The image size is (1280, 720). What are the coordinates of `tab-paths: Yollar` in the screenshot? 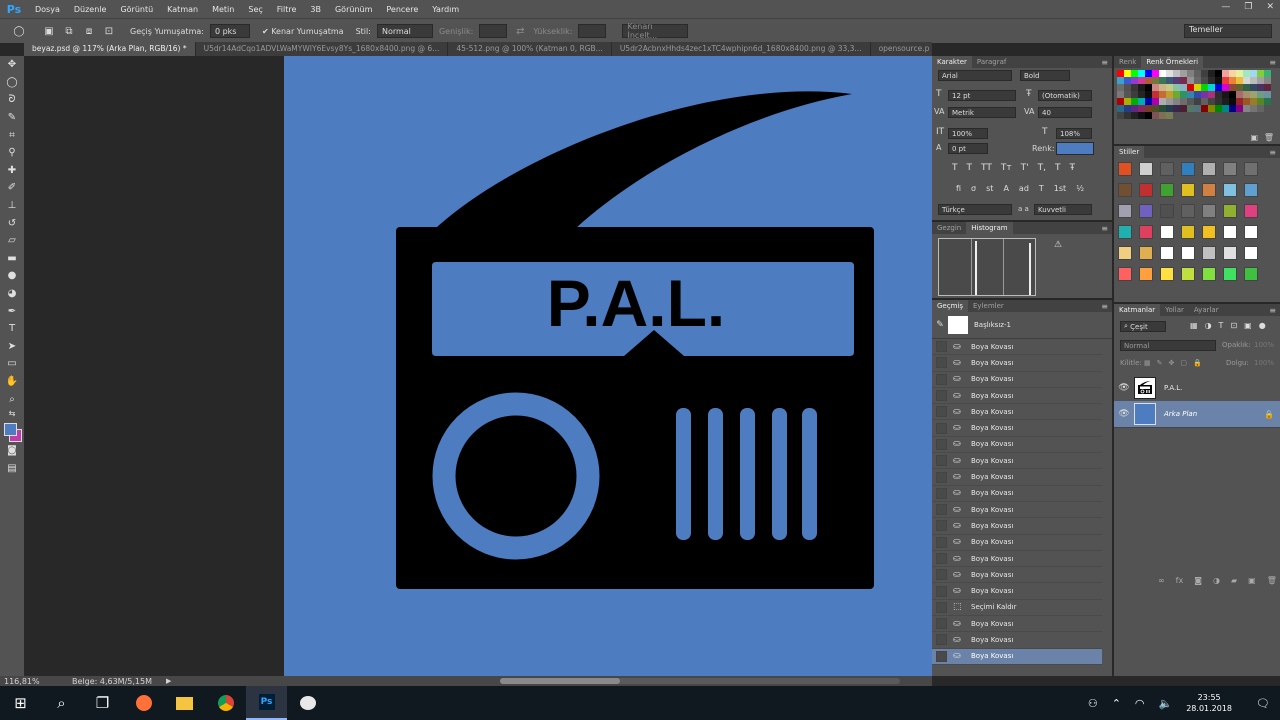 It's located at (1174, 310).